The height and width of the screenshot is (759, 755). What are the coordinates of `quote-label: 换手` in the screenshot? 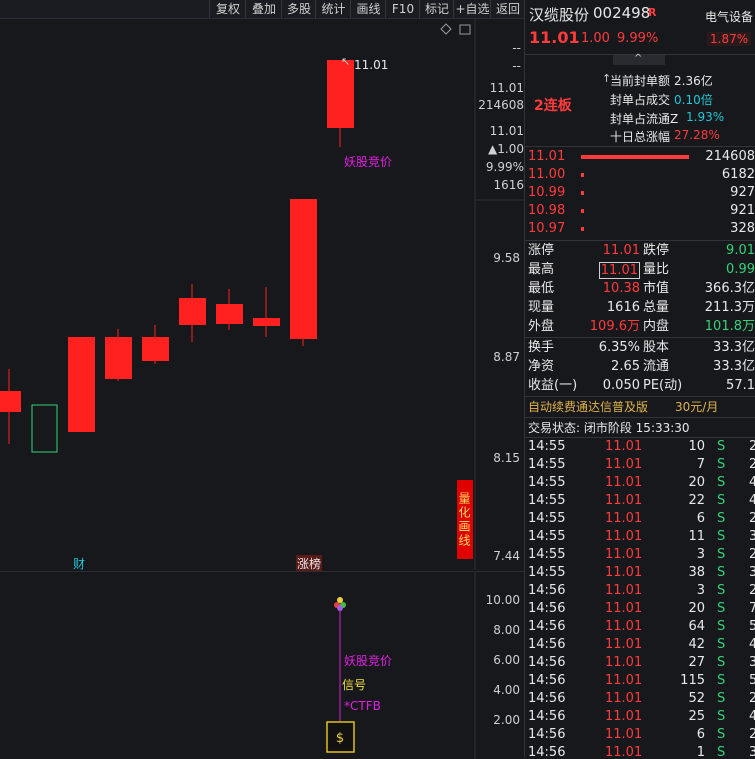 It's located at (541, 347).